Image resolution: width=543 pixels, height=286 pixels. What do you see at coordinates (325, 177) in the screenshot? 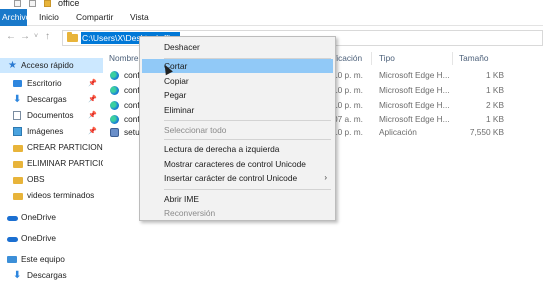
I see `submenu-arrow-icon: ›` at bounding box center [325, 177].